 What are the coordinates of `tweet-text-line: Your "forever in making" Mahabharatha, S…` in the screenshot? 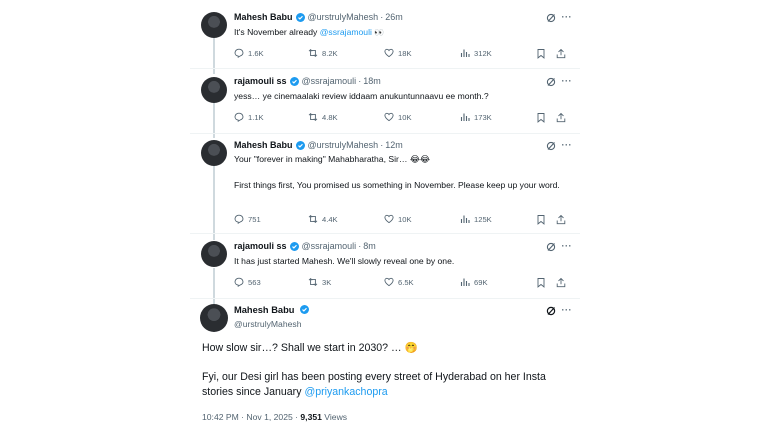 It's located at (332, 159).